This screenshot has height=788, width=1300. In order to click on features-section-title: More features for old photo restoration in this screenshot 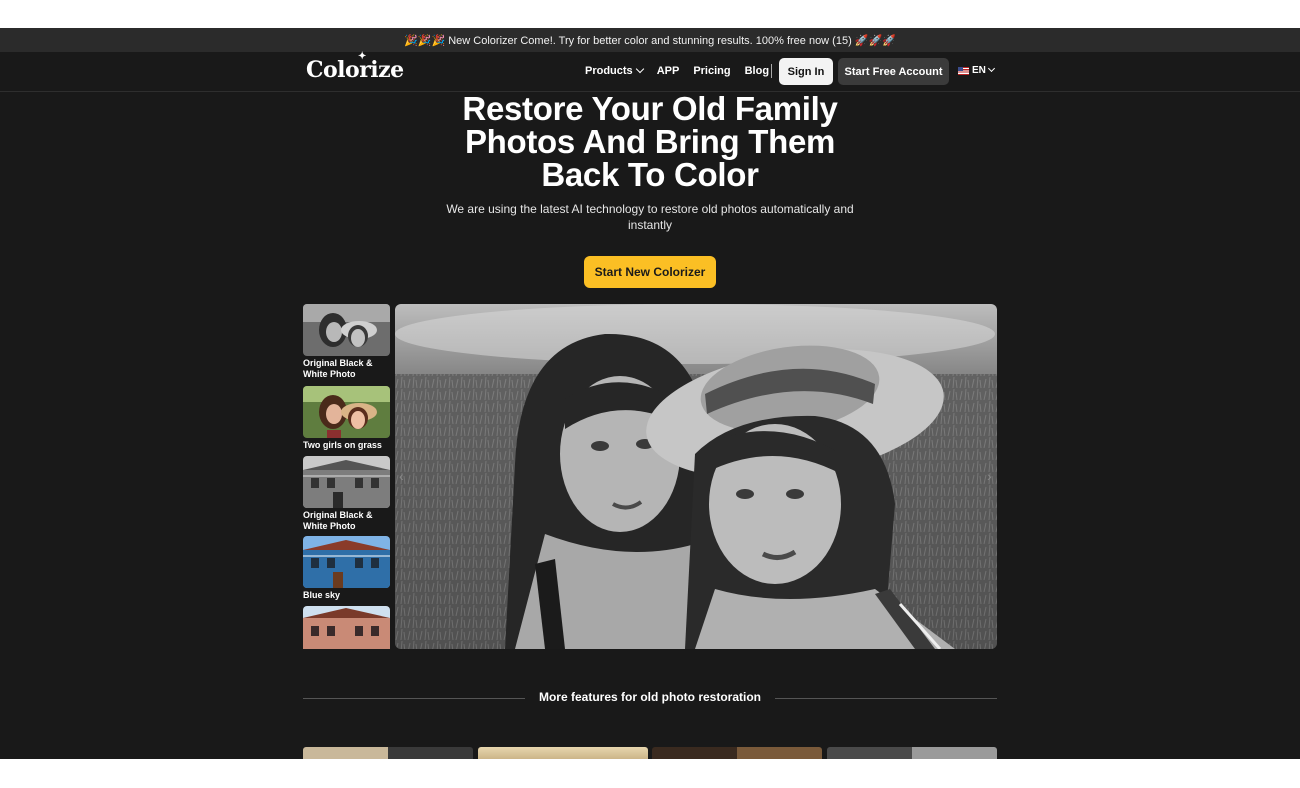, I will do `click(649, 697)`.